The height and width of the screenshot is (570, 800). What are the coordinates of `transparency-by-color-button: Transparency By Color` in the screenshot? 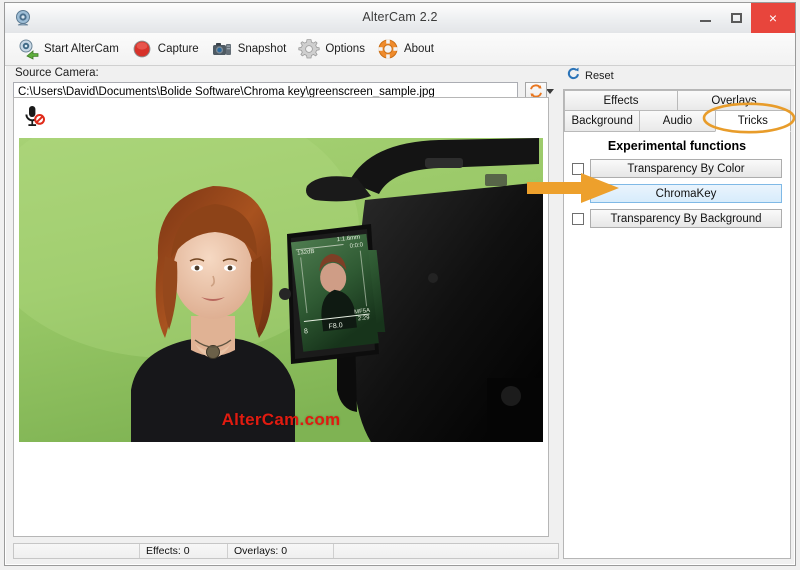 It's located at (686, 168).